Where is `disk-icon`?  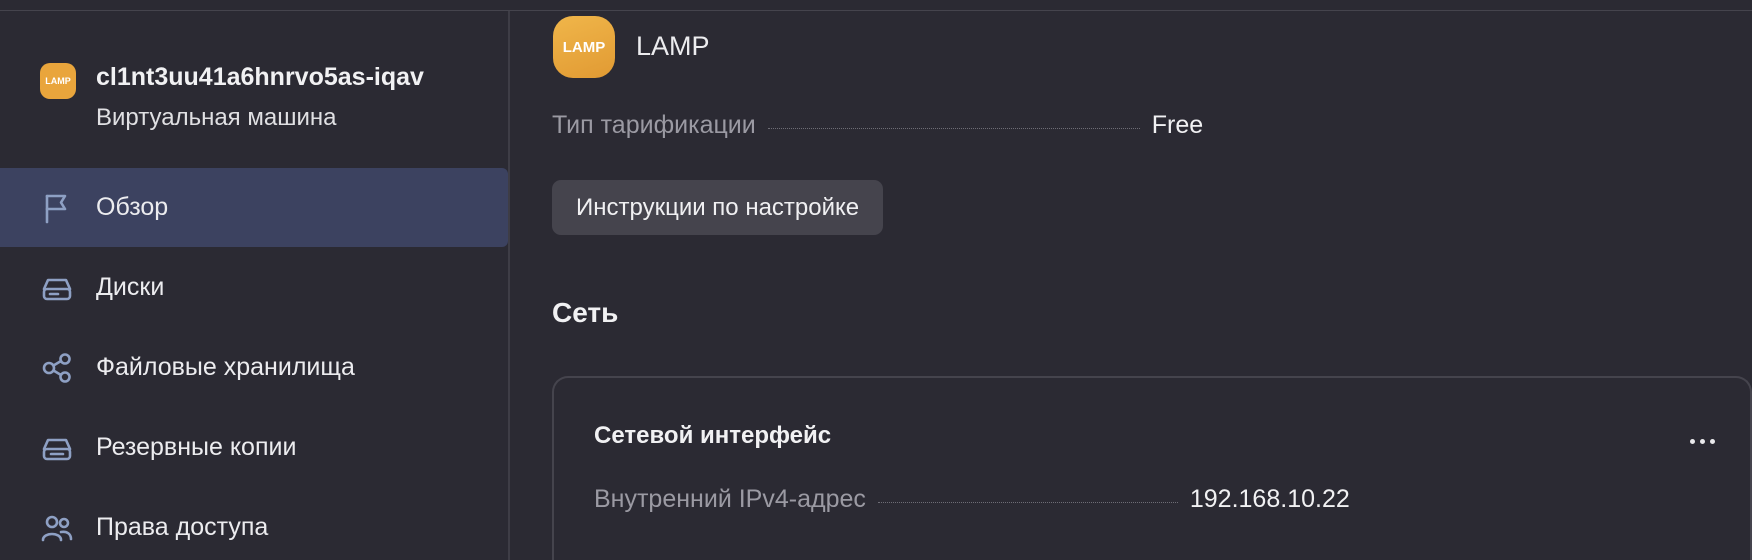 disk-icon is located at coordinates (57, 288).